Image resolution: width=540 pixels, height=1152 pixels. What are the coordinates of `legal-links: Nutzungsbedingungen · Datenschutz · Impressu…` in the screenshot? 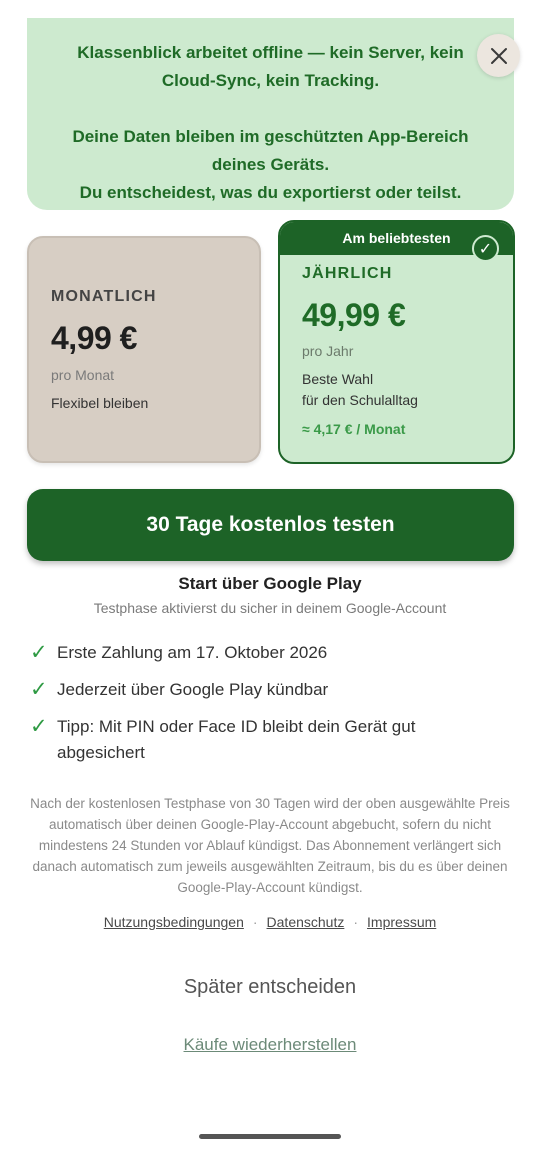 It's located at (270, 922).